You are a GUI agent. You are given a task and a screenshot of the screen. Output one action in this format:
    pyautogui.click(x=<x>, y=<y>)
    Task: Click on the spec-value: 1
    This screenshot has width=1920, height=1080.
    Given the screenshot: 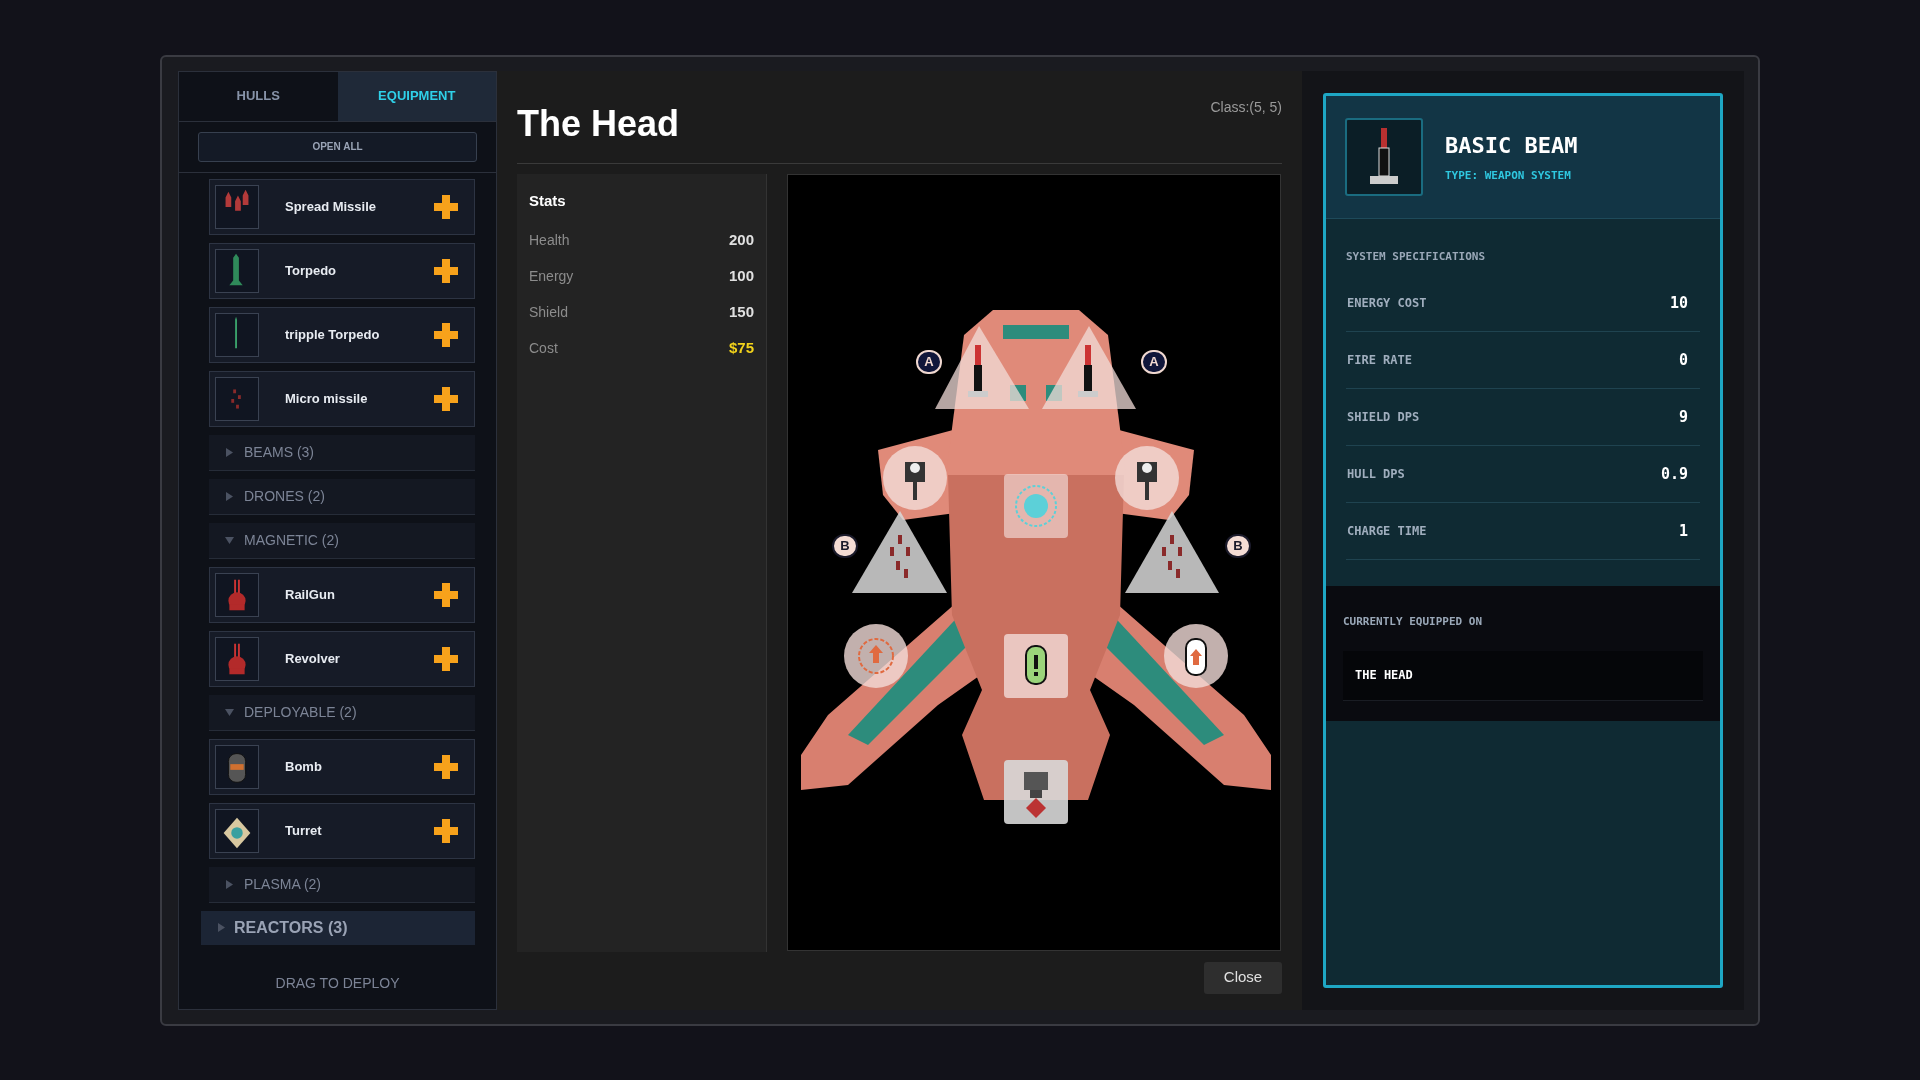 What is the action you would take?
    pyautogui.click(x=1683, y=531)
    